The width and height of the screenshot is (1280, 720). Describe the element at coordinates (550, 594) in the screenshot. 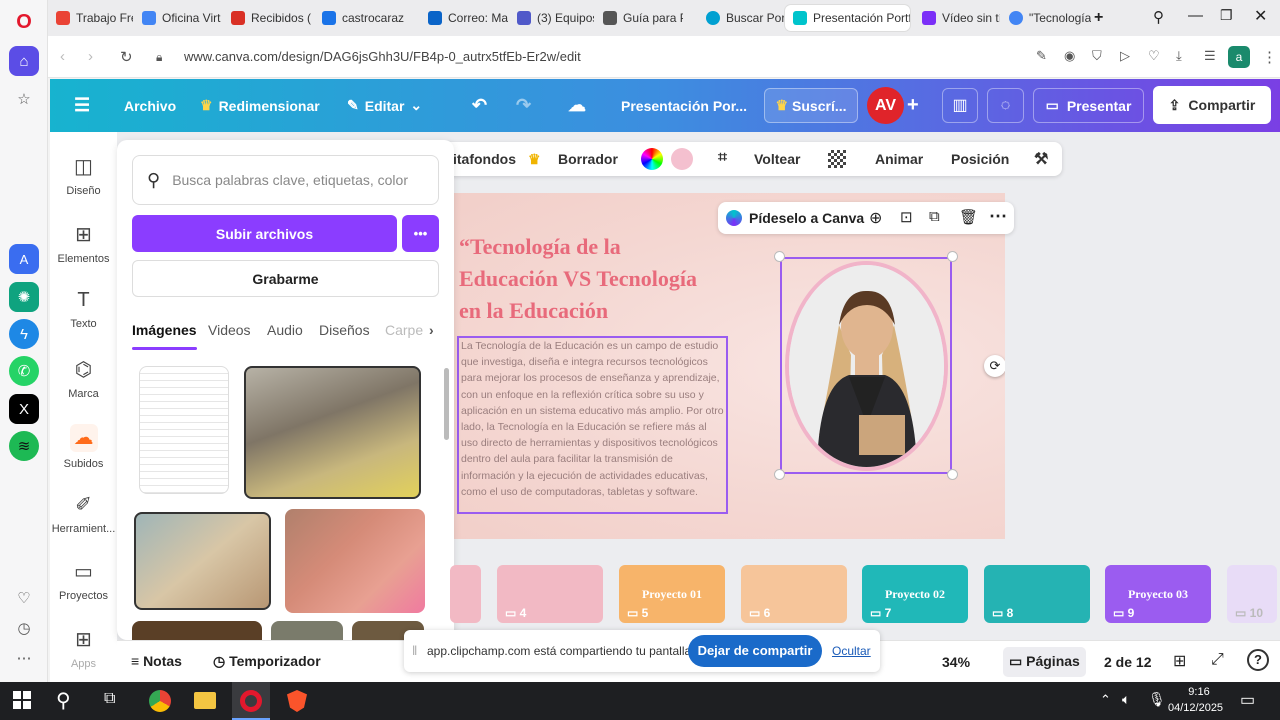

I see `page-thumbnail: ▭ 4` at that location.